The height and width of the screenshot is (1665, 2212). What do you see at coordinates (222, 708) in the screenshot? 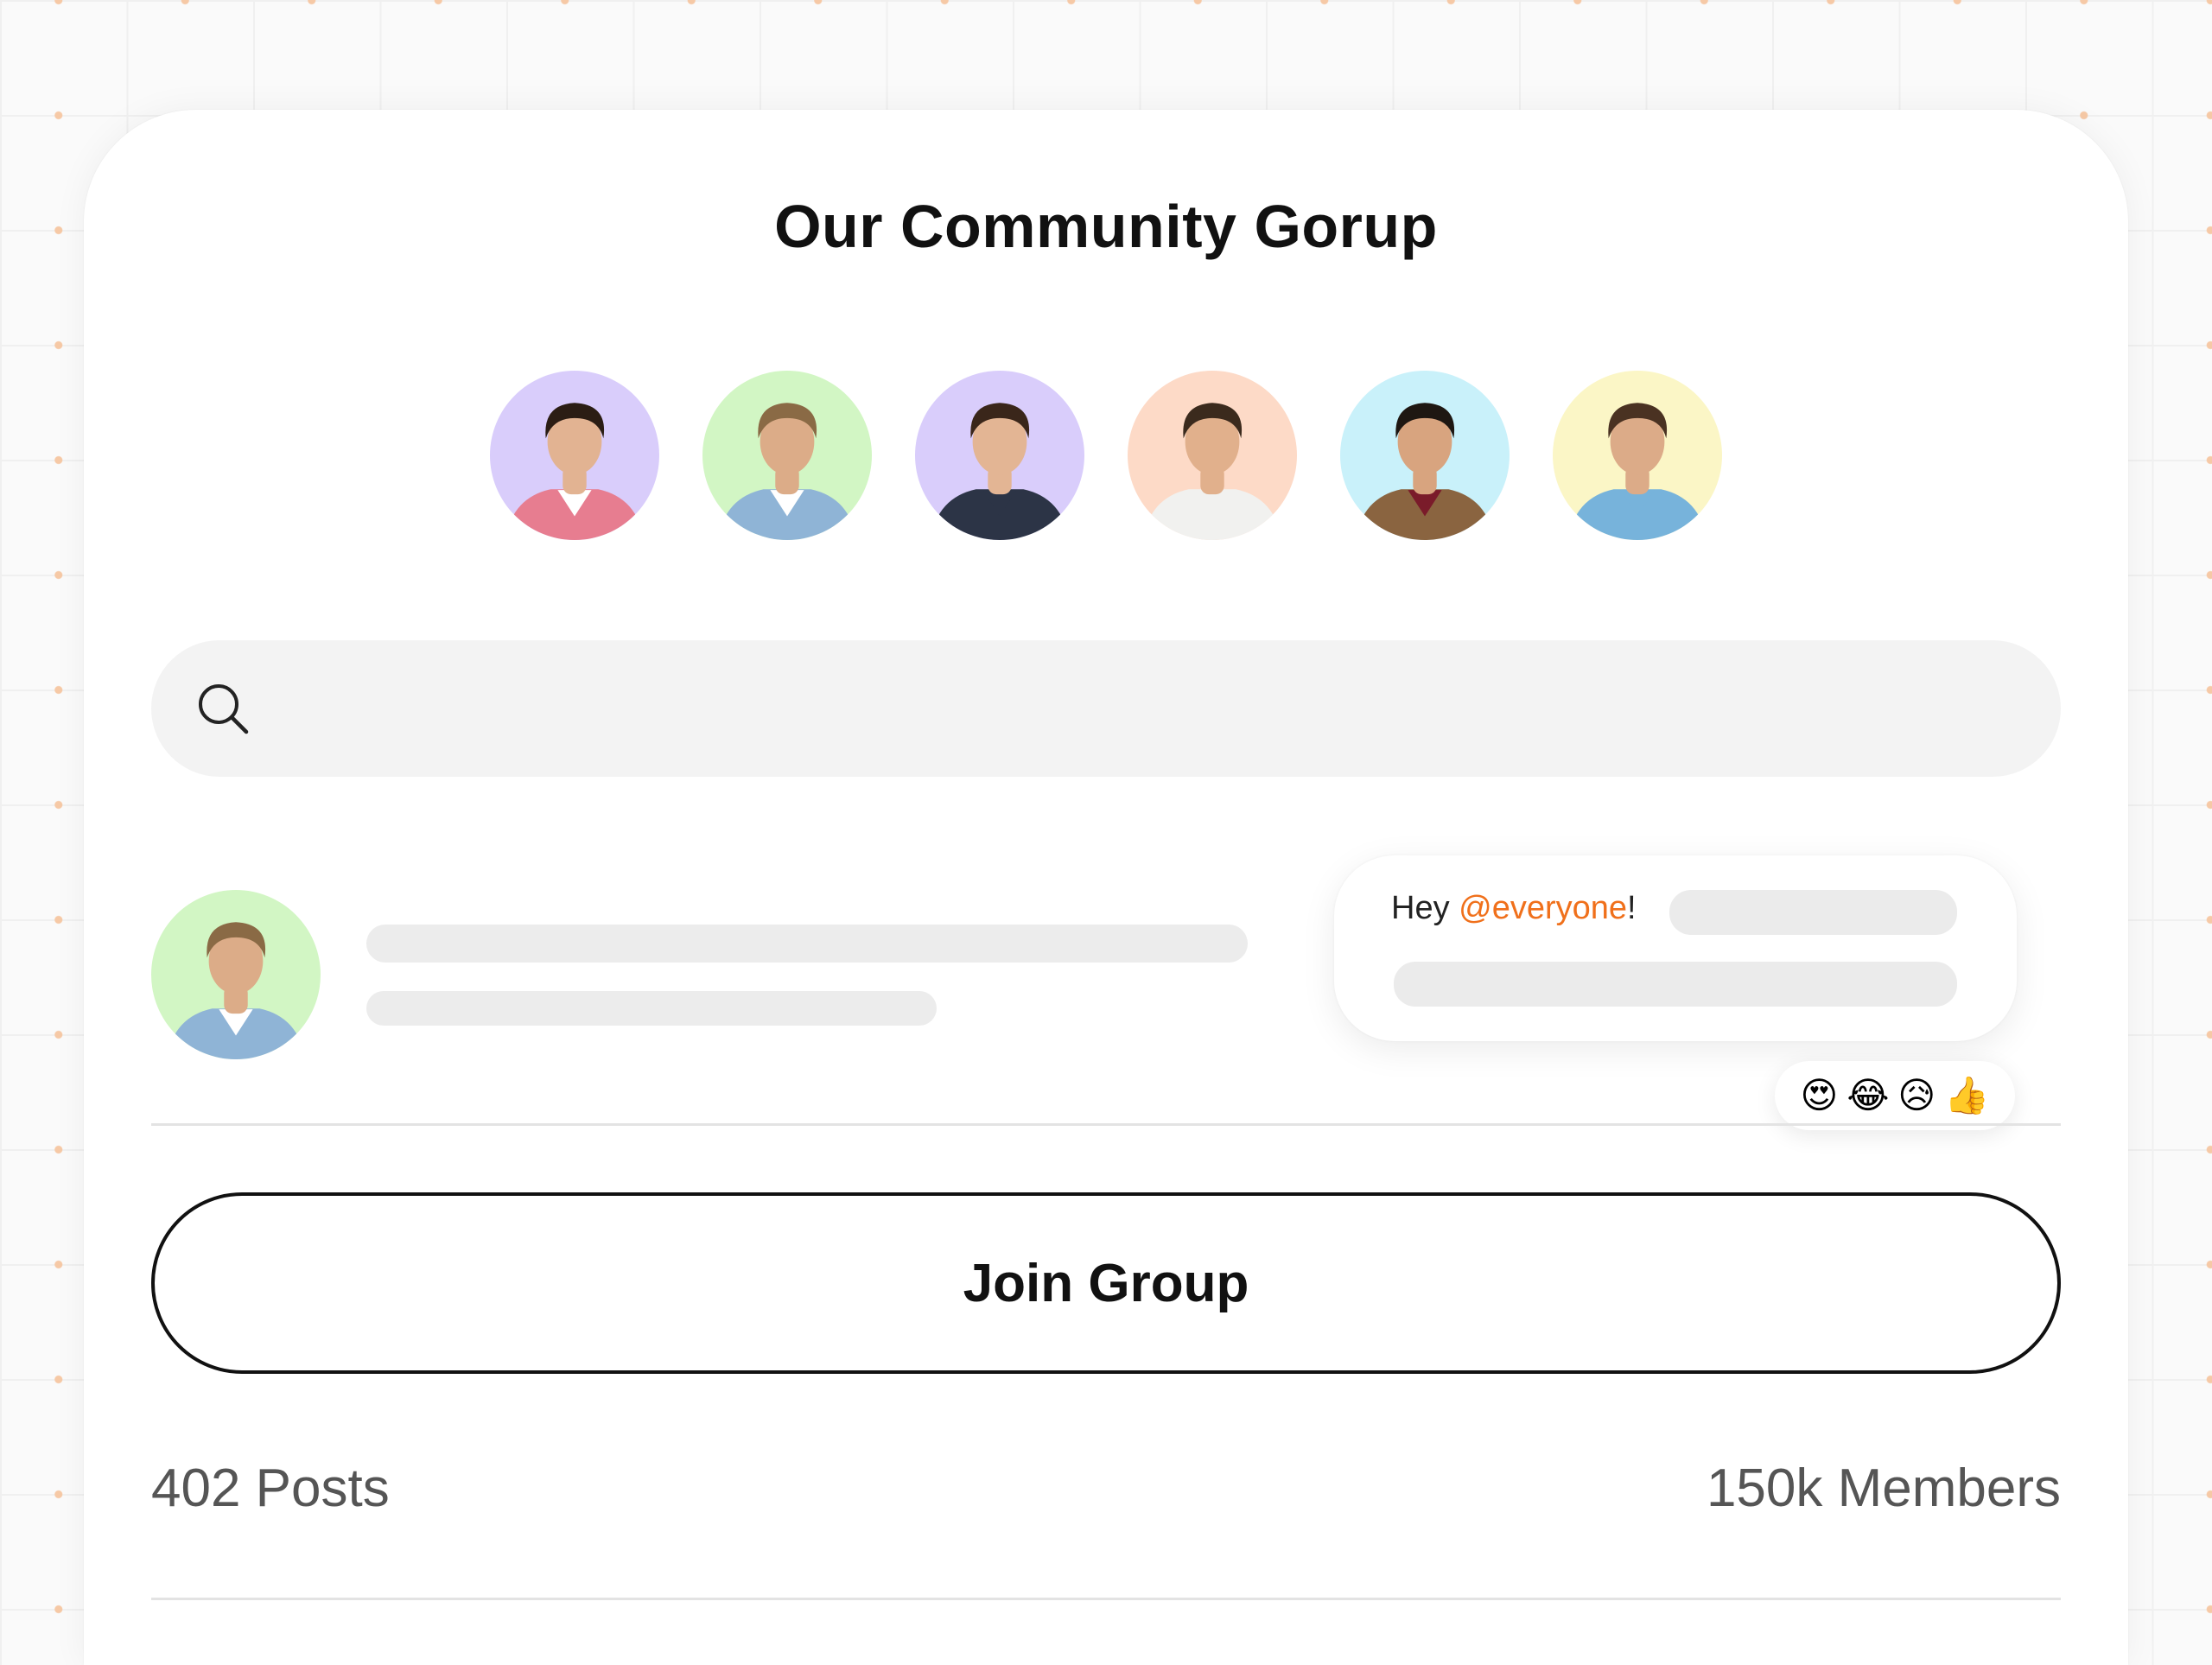
I see `search-icon` at bounding box center [222, 708].